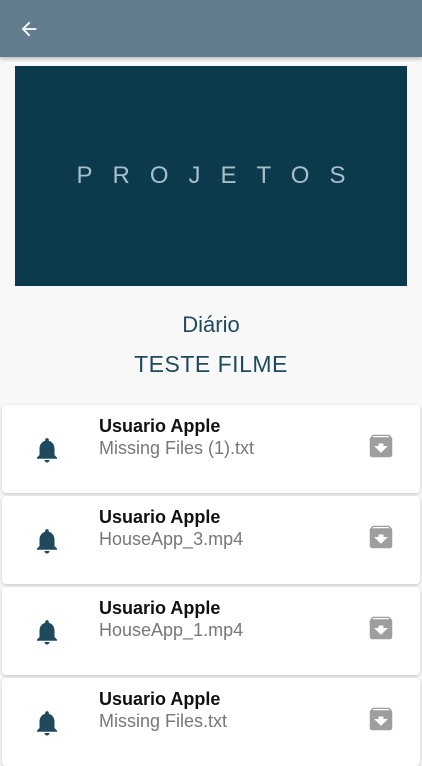 The height and width of the screenshot is (766, 422). Describe the element at coordinates (211, 28) in the screenshot. I see `app-bar` at that location.